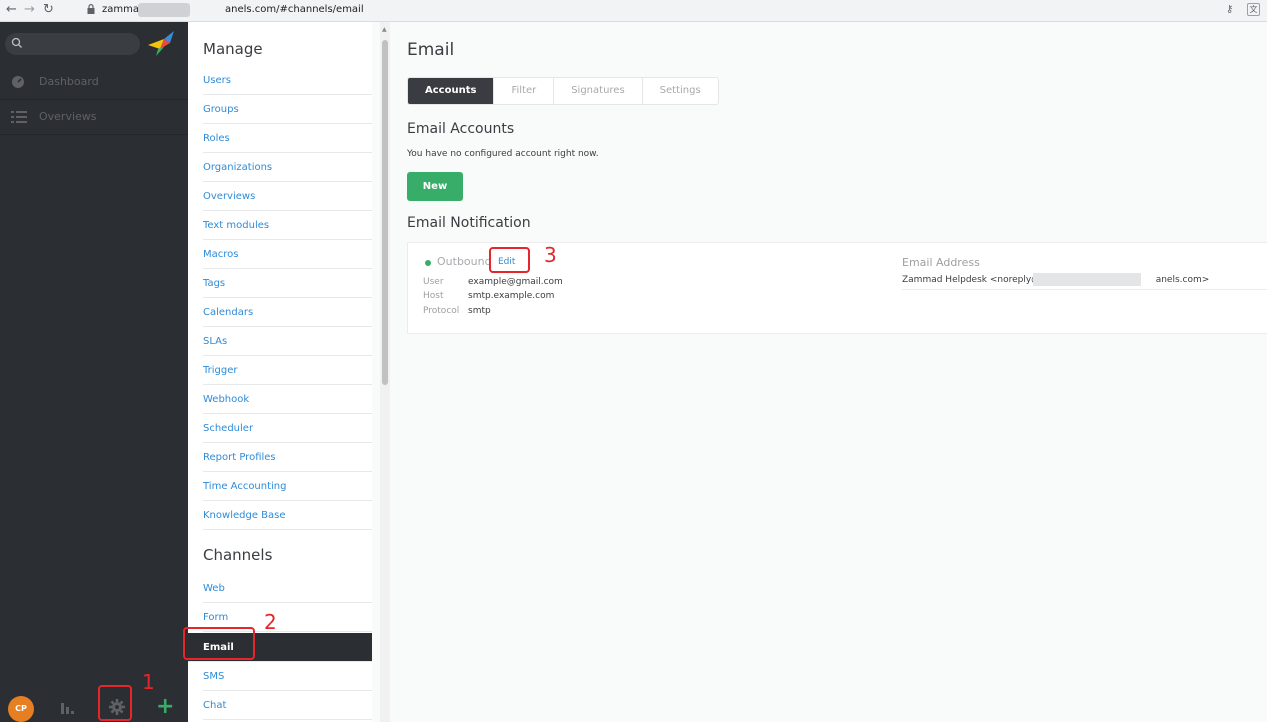  I want to click on overviews-icon, so click(19, 117).